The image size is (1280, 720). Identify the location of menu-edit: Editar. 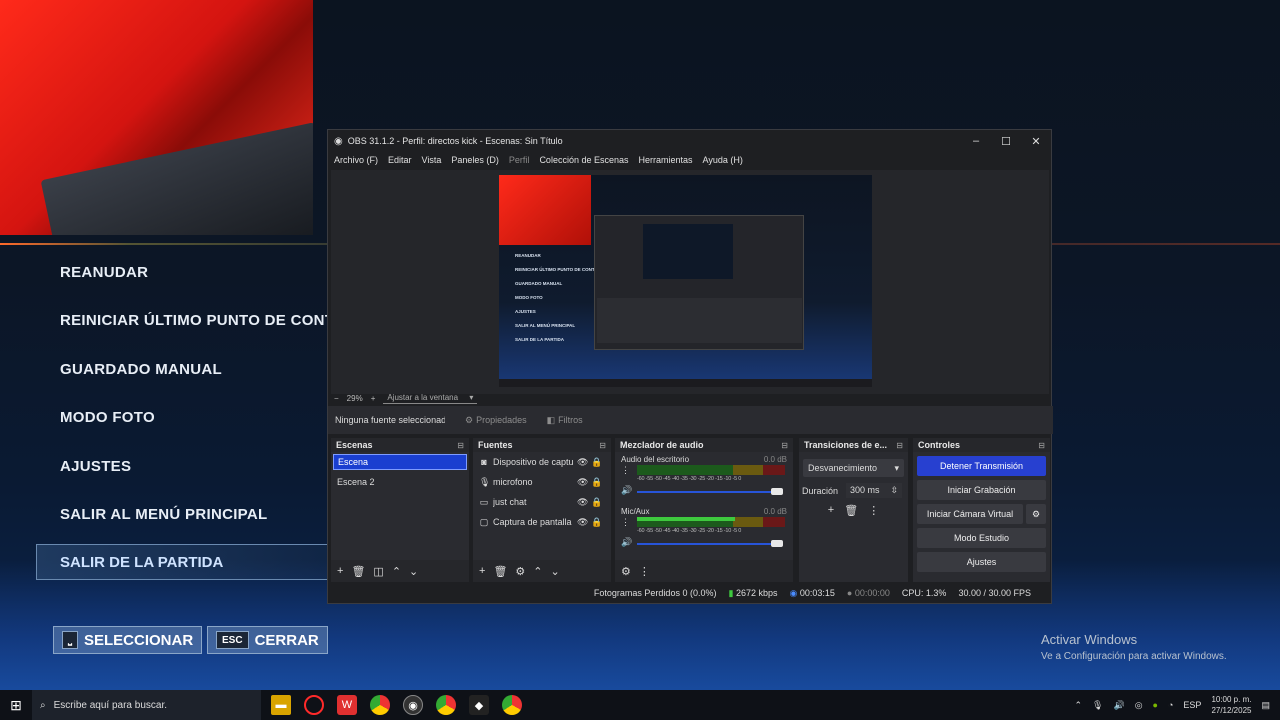
(400, 160).